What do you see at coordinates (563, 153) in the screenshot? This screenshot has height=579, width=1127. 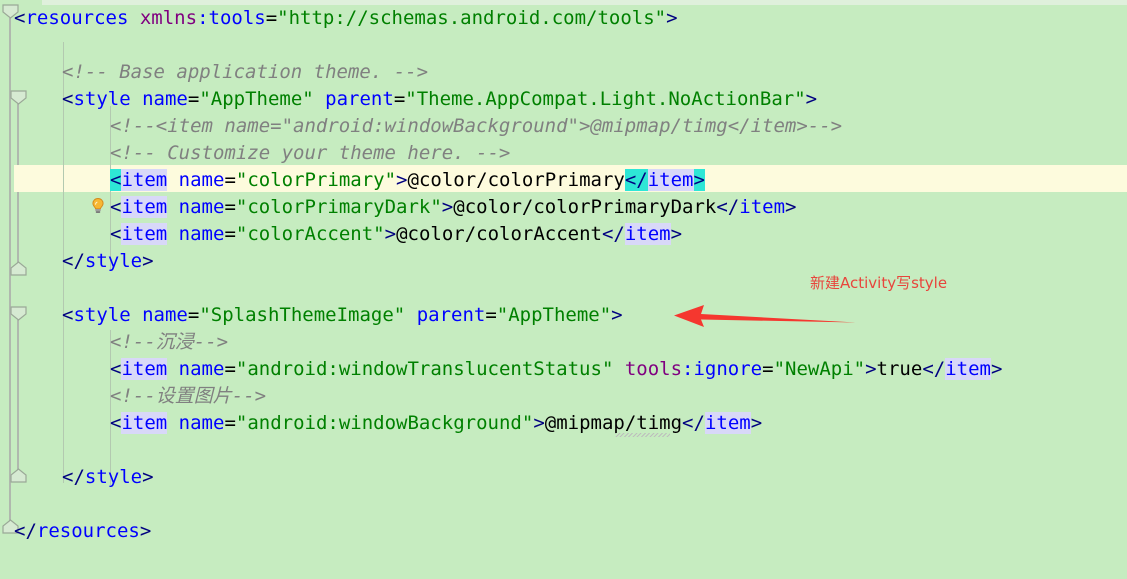 I see `code-line-6: <!-- Customize your theme here. -->` at bounding box center [563, 153].